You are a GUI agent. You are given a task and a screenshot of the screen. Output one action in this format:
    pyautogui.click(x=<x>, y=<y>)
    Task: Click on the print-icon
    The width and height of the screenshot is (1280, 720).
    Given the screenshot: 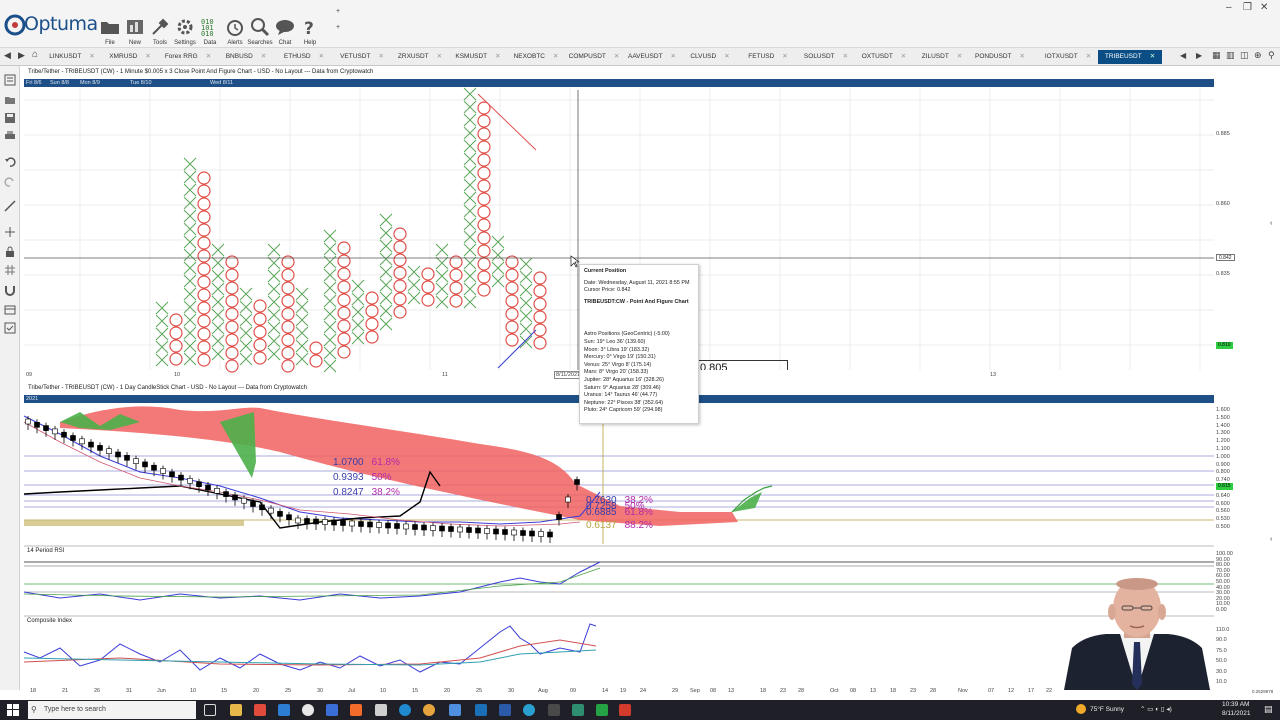 What is the action you would take?
    pyautogui.click(x=10, y=136)
    